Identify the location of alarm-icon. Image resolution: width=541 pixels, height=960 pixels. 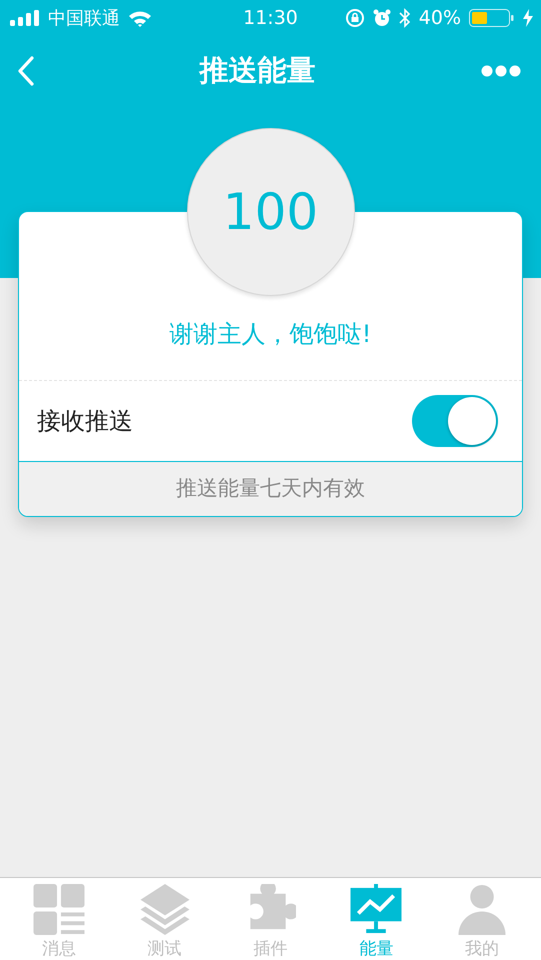
(381, 18).